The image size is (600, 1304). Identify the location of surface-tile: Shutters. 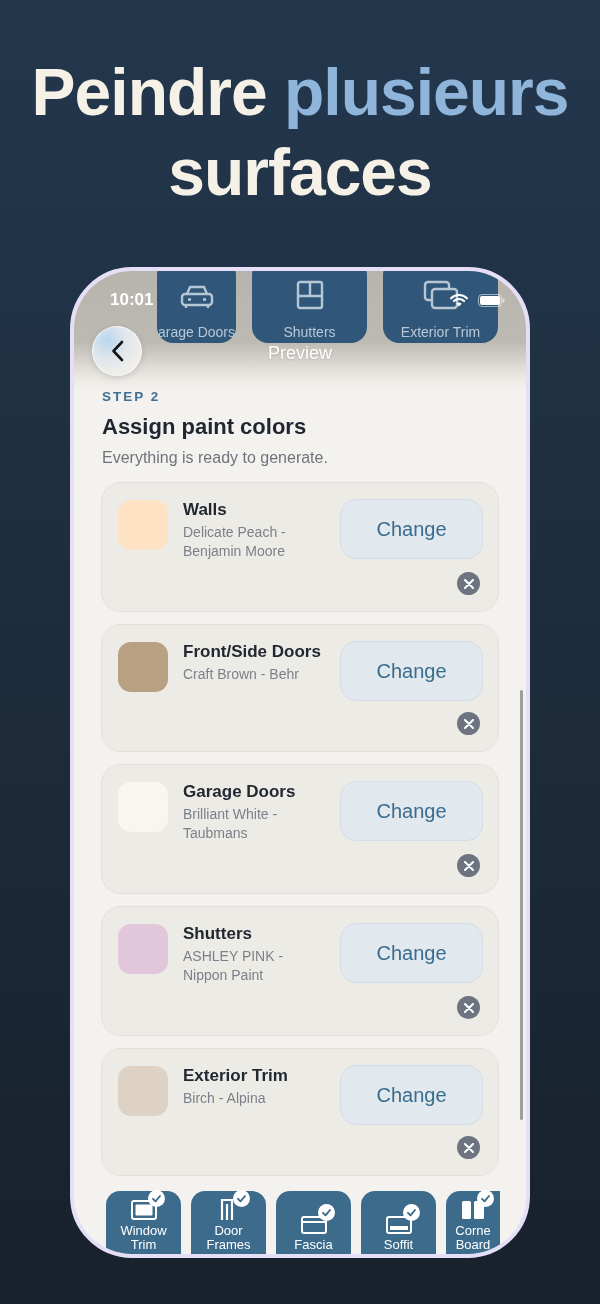
(309, 307).